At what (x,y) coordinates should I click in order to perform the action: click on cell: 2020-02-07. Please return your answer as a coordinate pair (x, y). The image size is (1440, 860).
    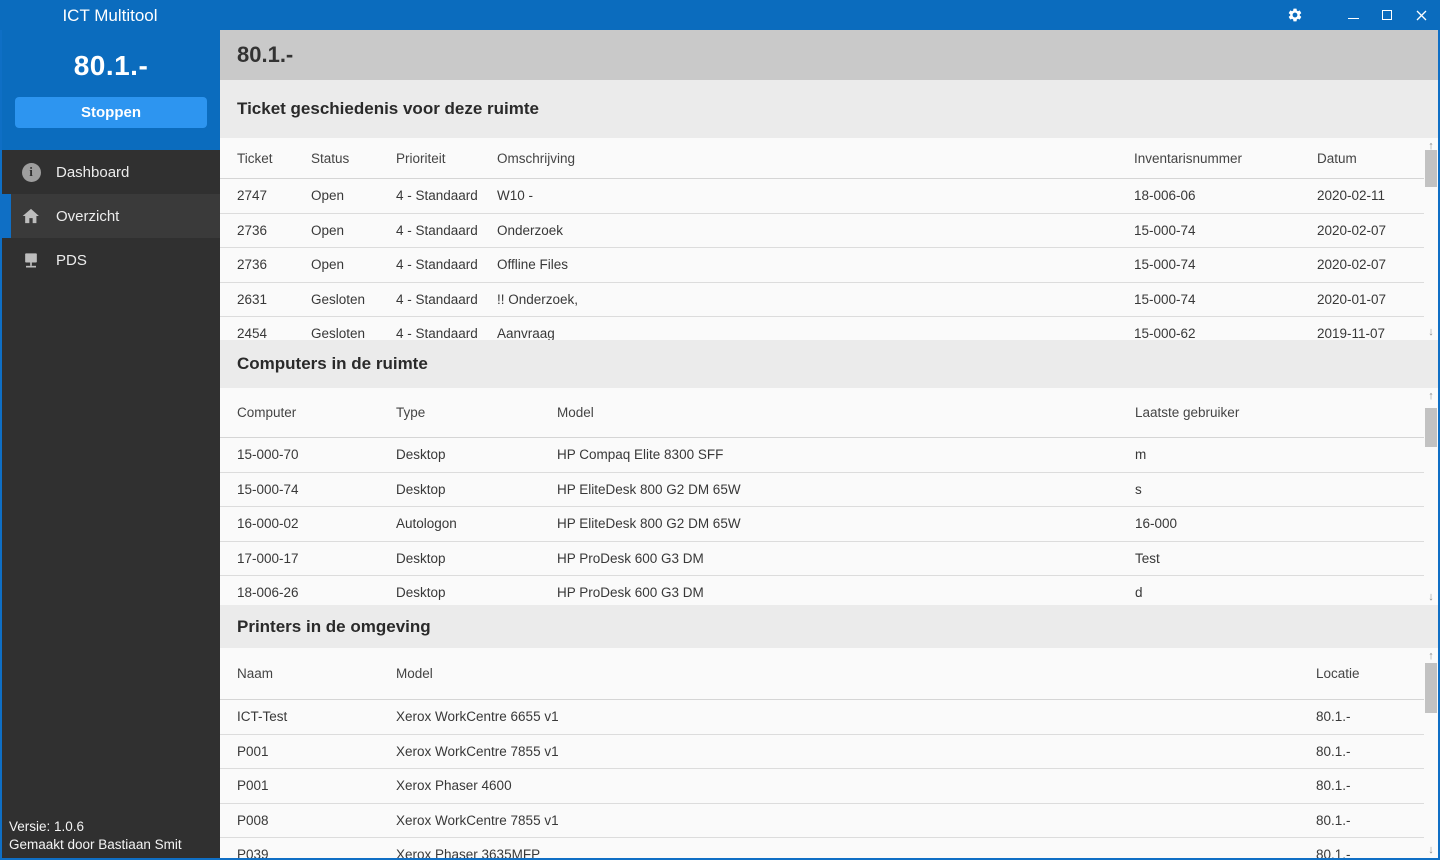
    Looking at the image, I should click on (1352, 265).